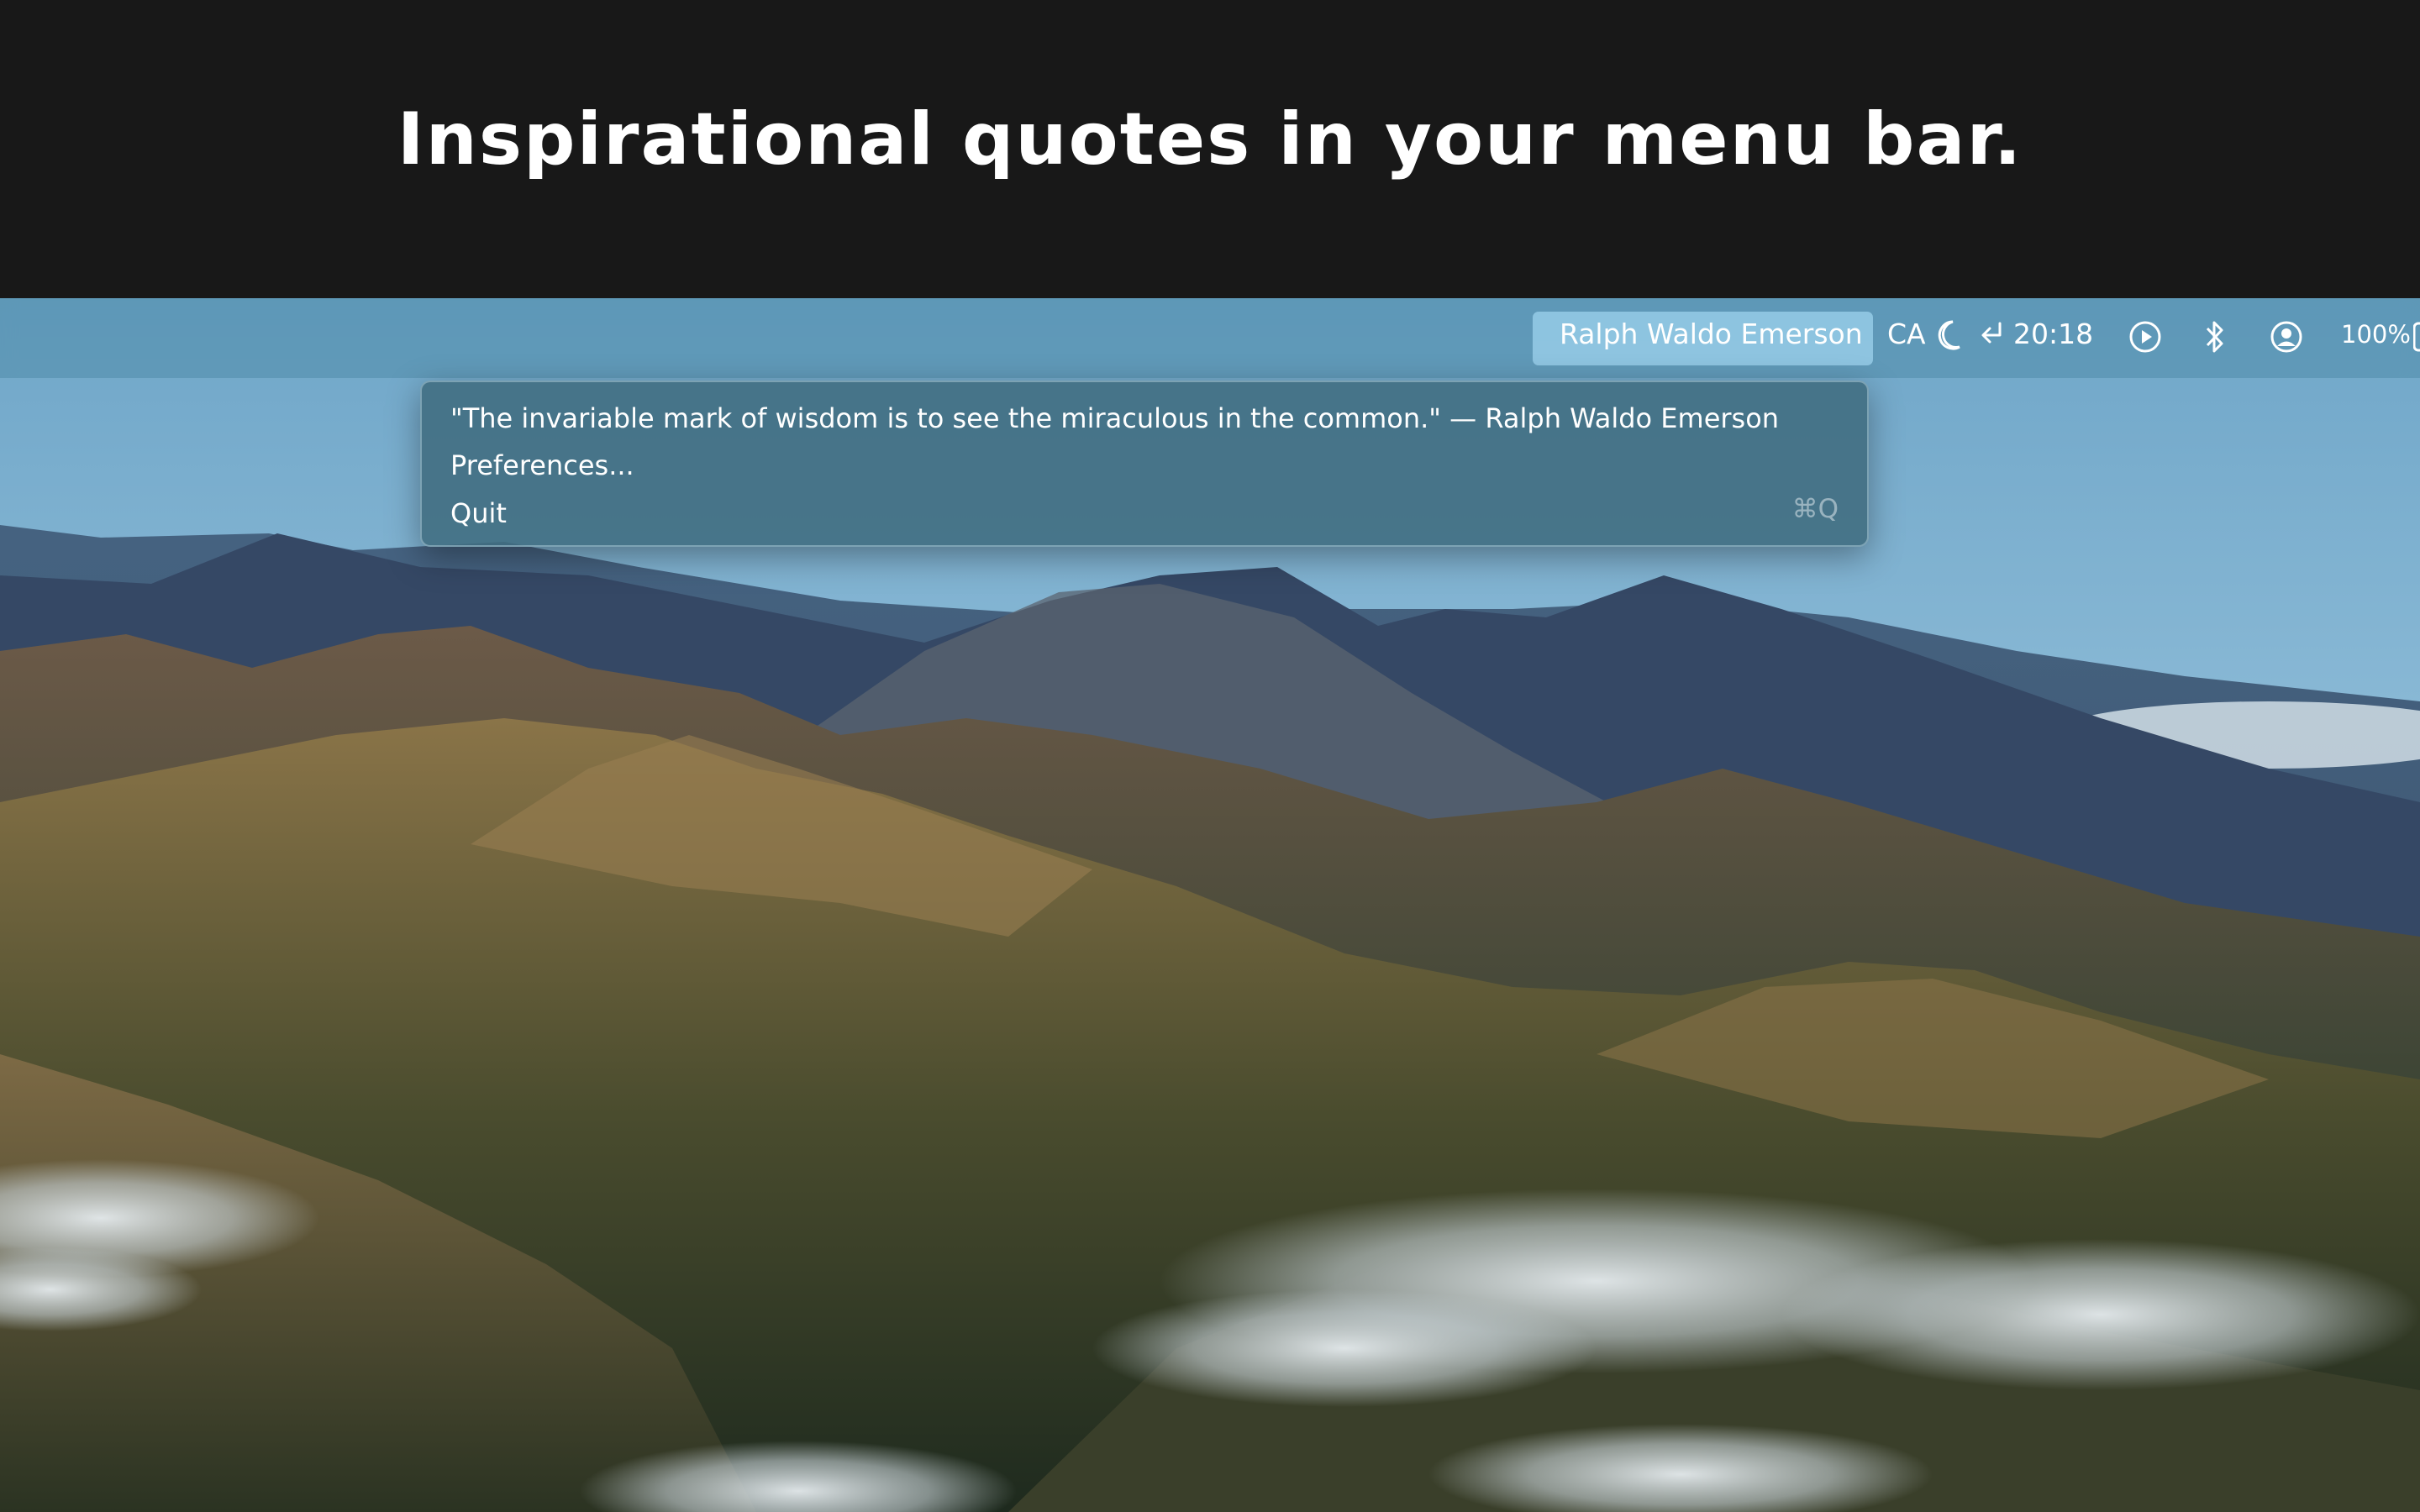  Describe the element at coordinates (1210, 338) in the screenshot. I see `menu-bar: Ralph Waldo Emerson CA 20:18 100%` at that location.